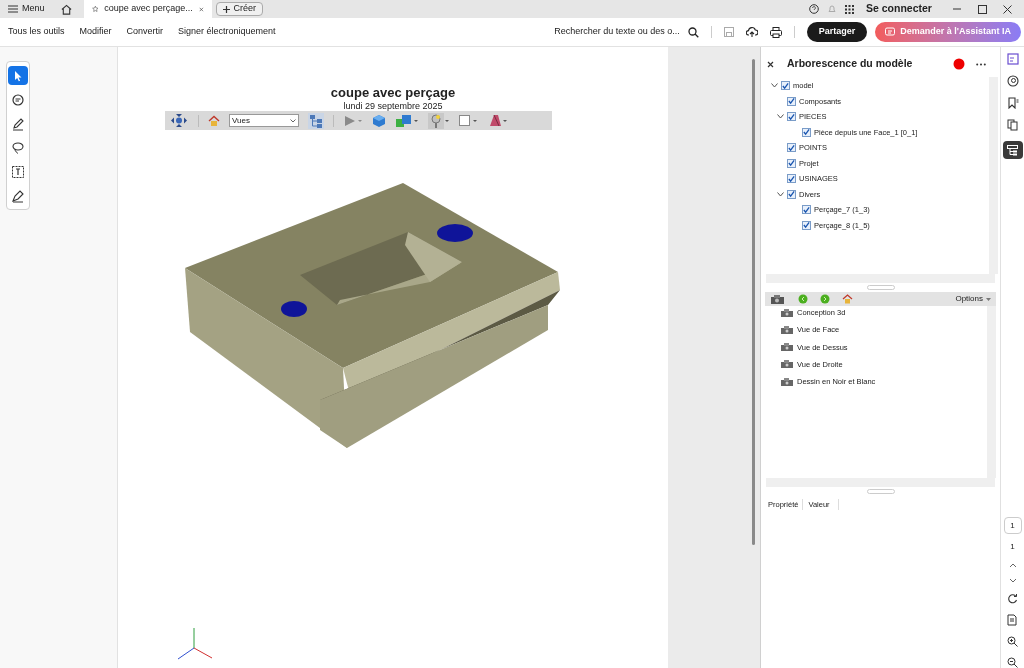 The height and width of the screenshot is (668, 1024). Describe the element at coordinates (18, 123) in the screenshot. I see `pen-icon` at that location.